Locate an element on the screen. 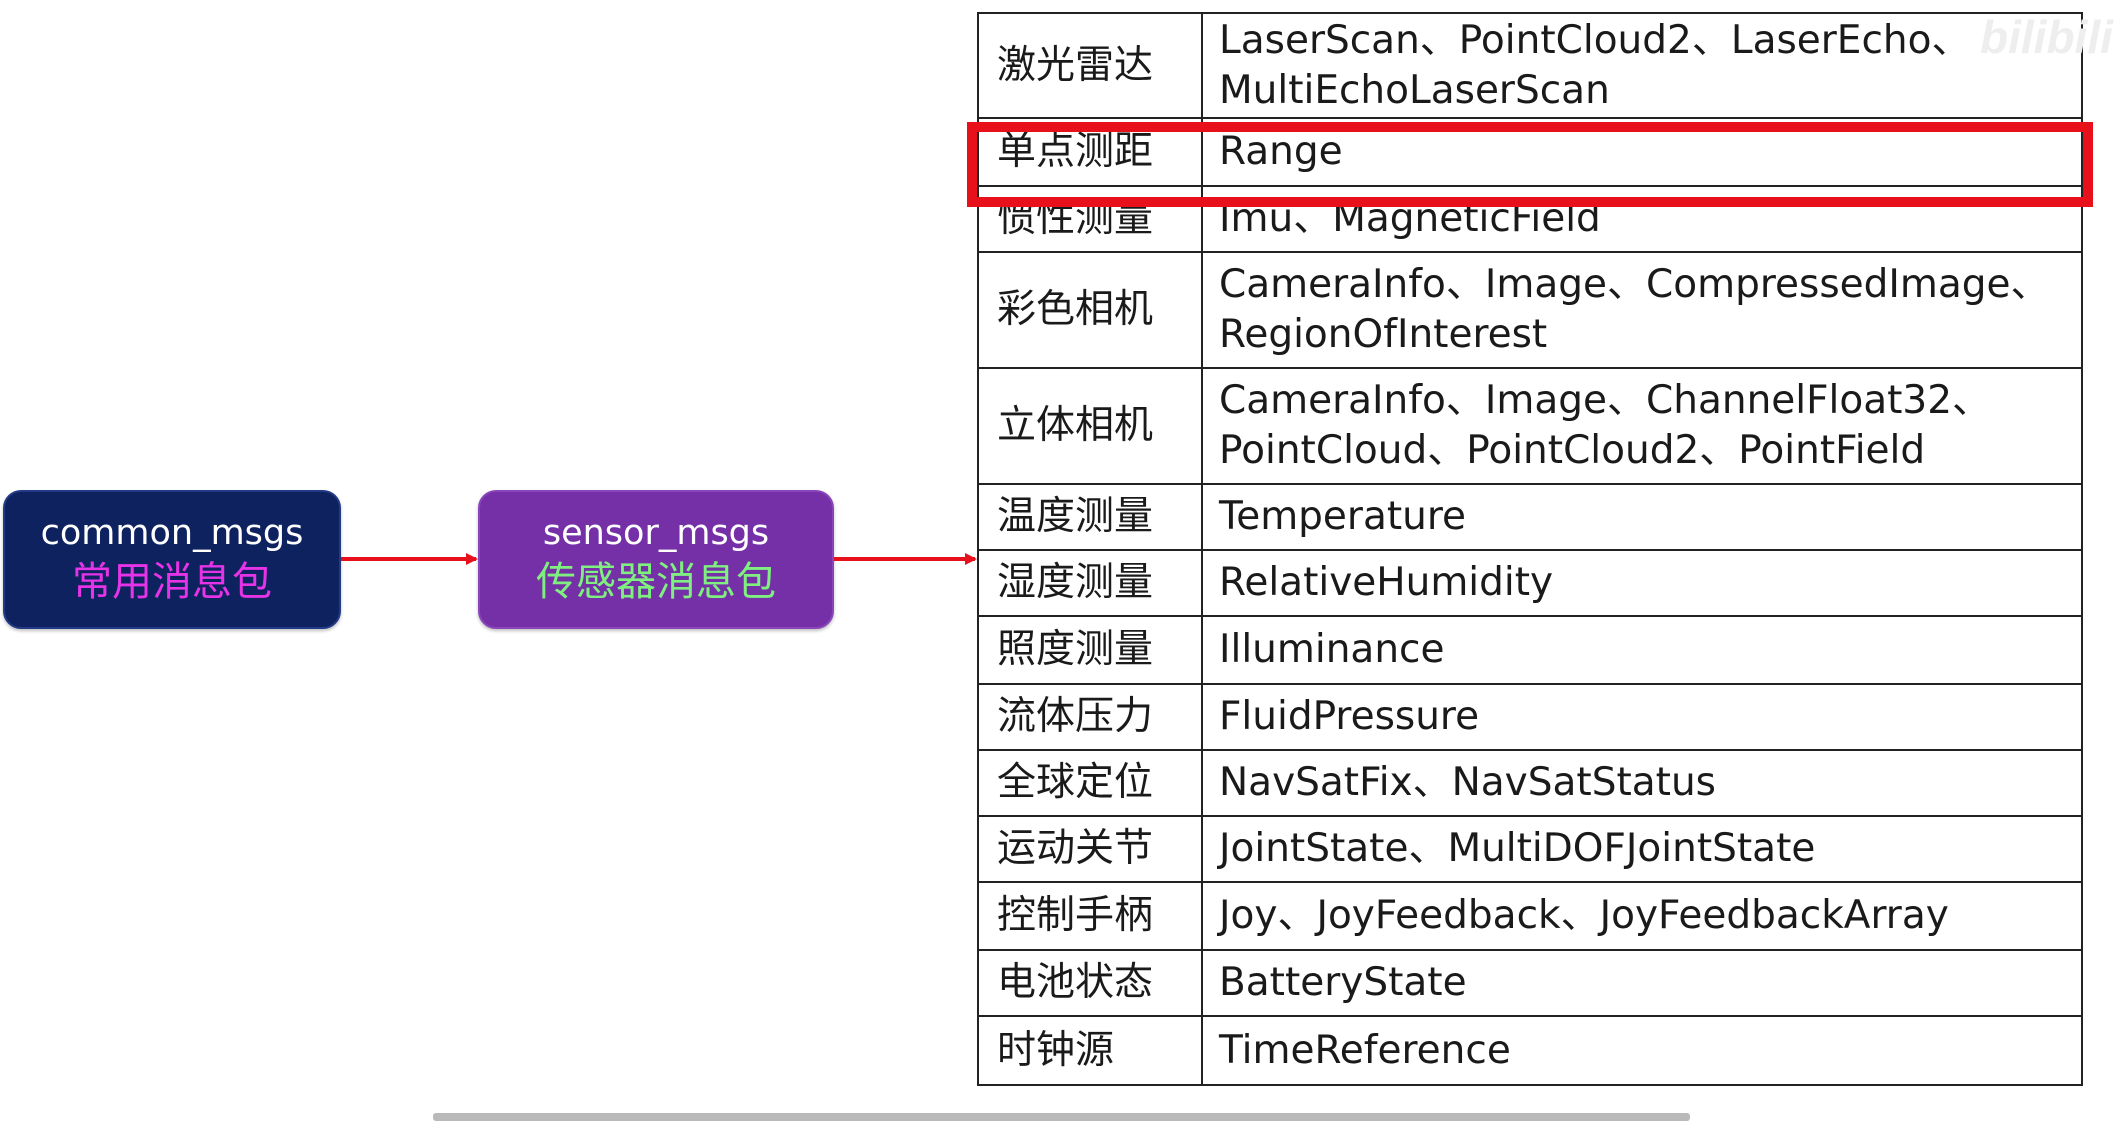 Image resolution: width=2114 pixels, height=1121 pixels. table-row: 照度测量 Illuminance is located at coordinates (1530, 650).